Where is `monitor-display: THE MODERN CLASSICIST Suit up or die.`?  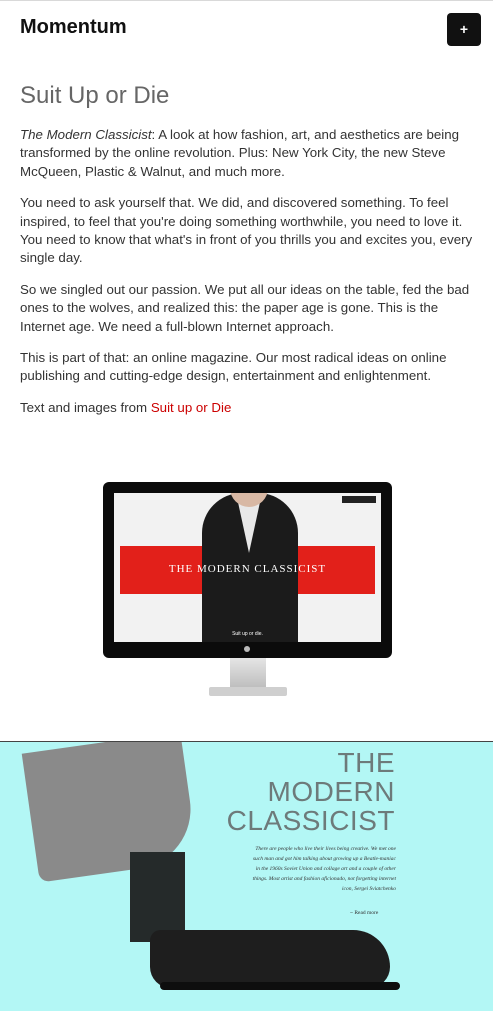
monitor-display: THE MODERN CLASSICIST Suit up or die. is located at coordinates (247, 567).